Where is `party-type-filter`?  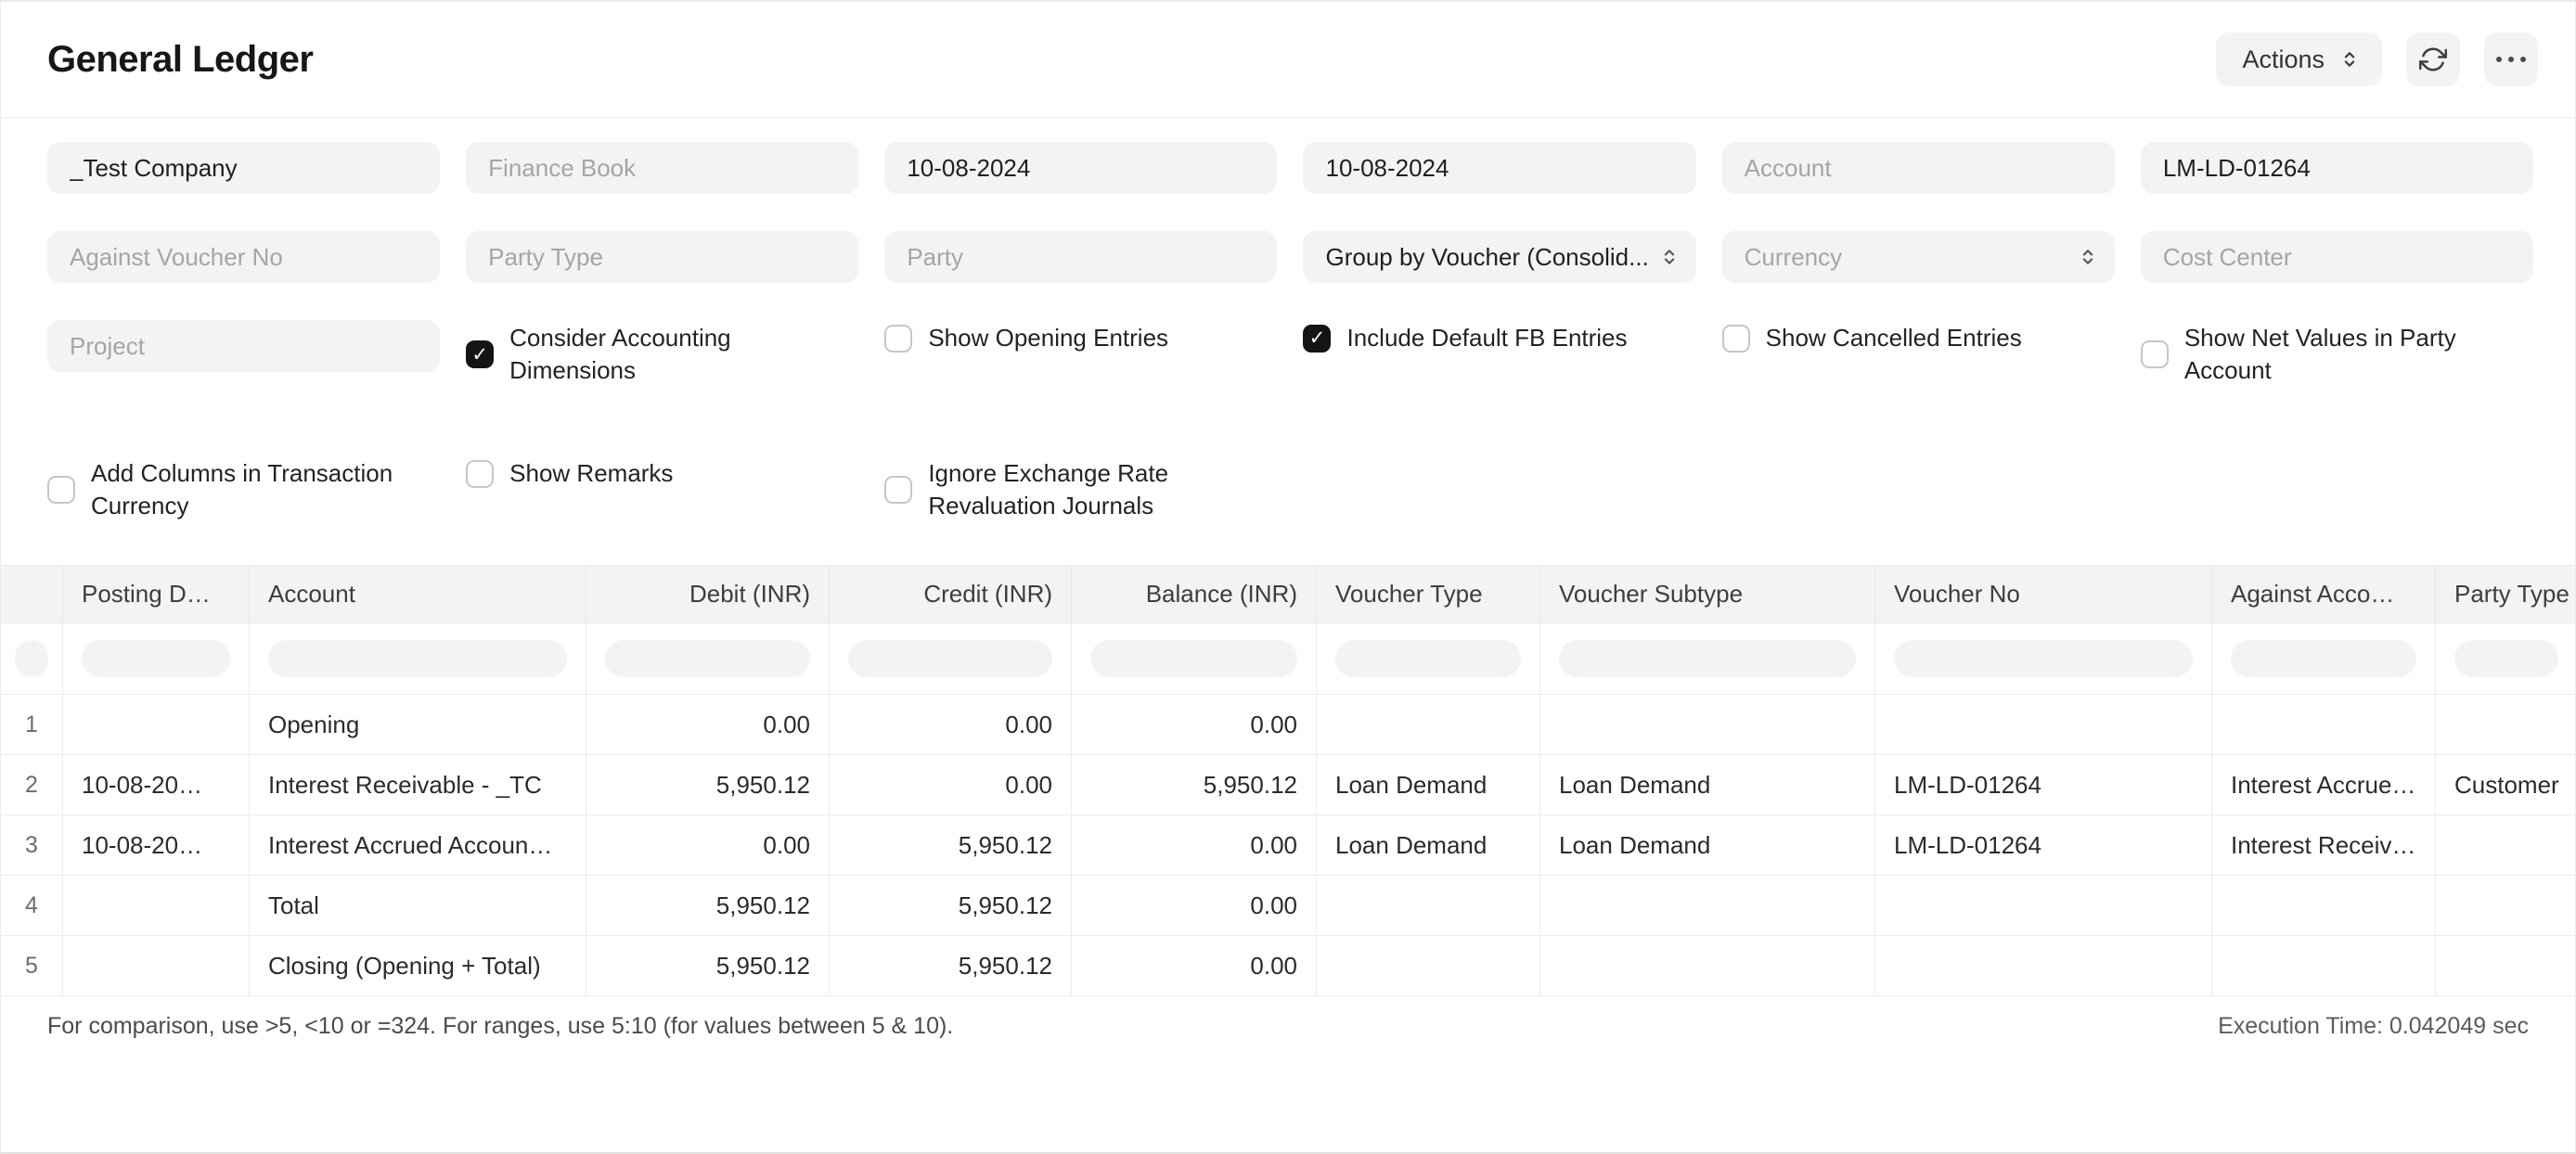
party-type-filter is located at coordinates (662, 257).